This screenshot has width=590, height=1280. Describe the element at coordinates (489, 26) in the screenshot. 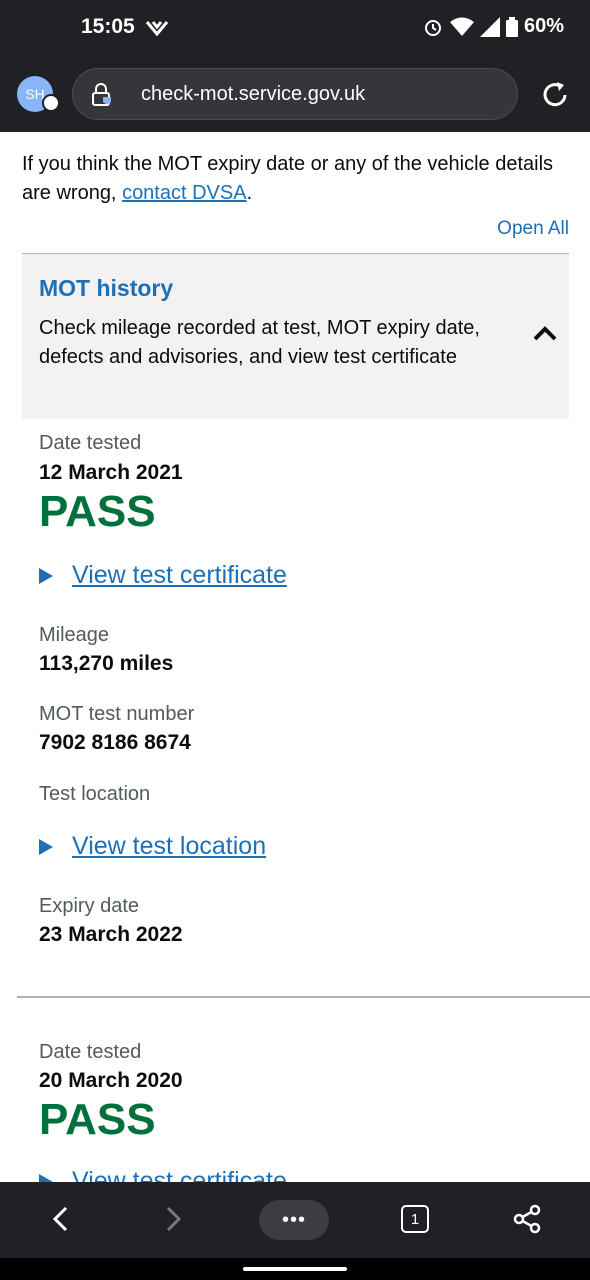

I see `signal-icon` at that location.